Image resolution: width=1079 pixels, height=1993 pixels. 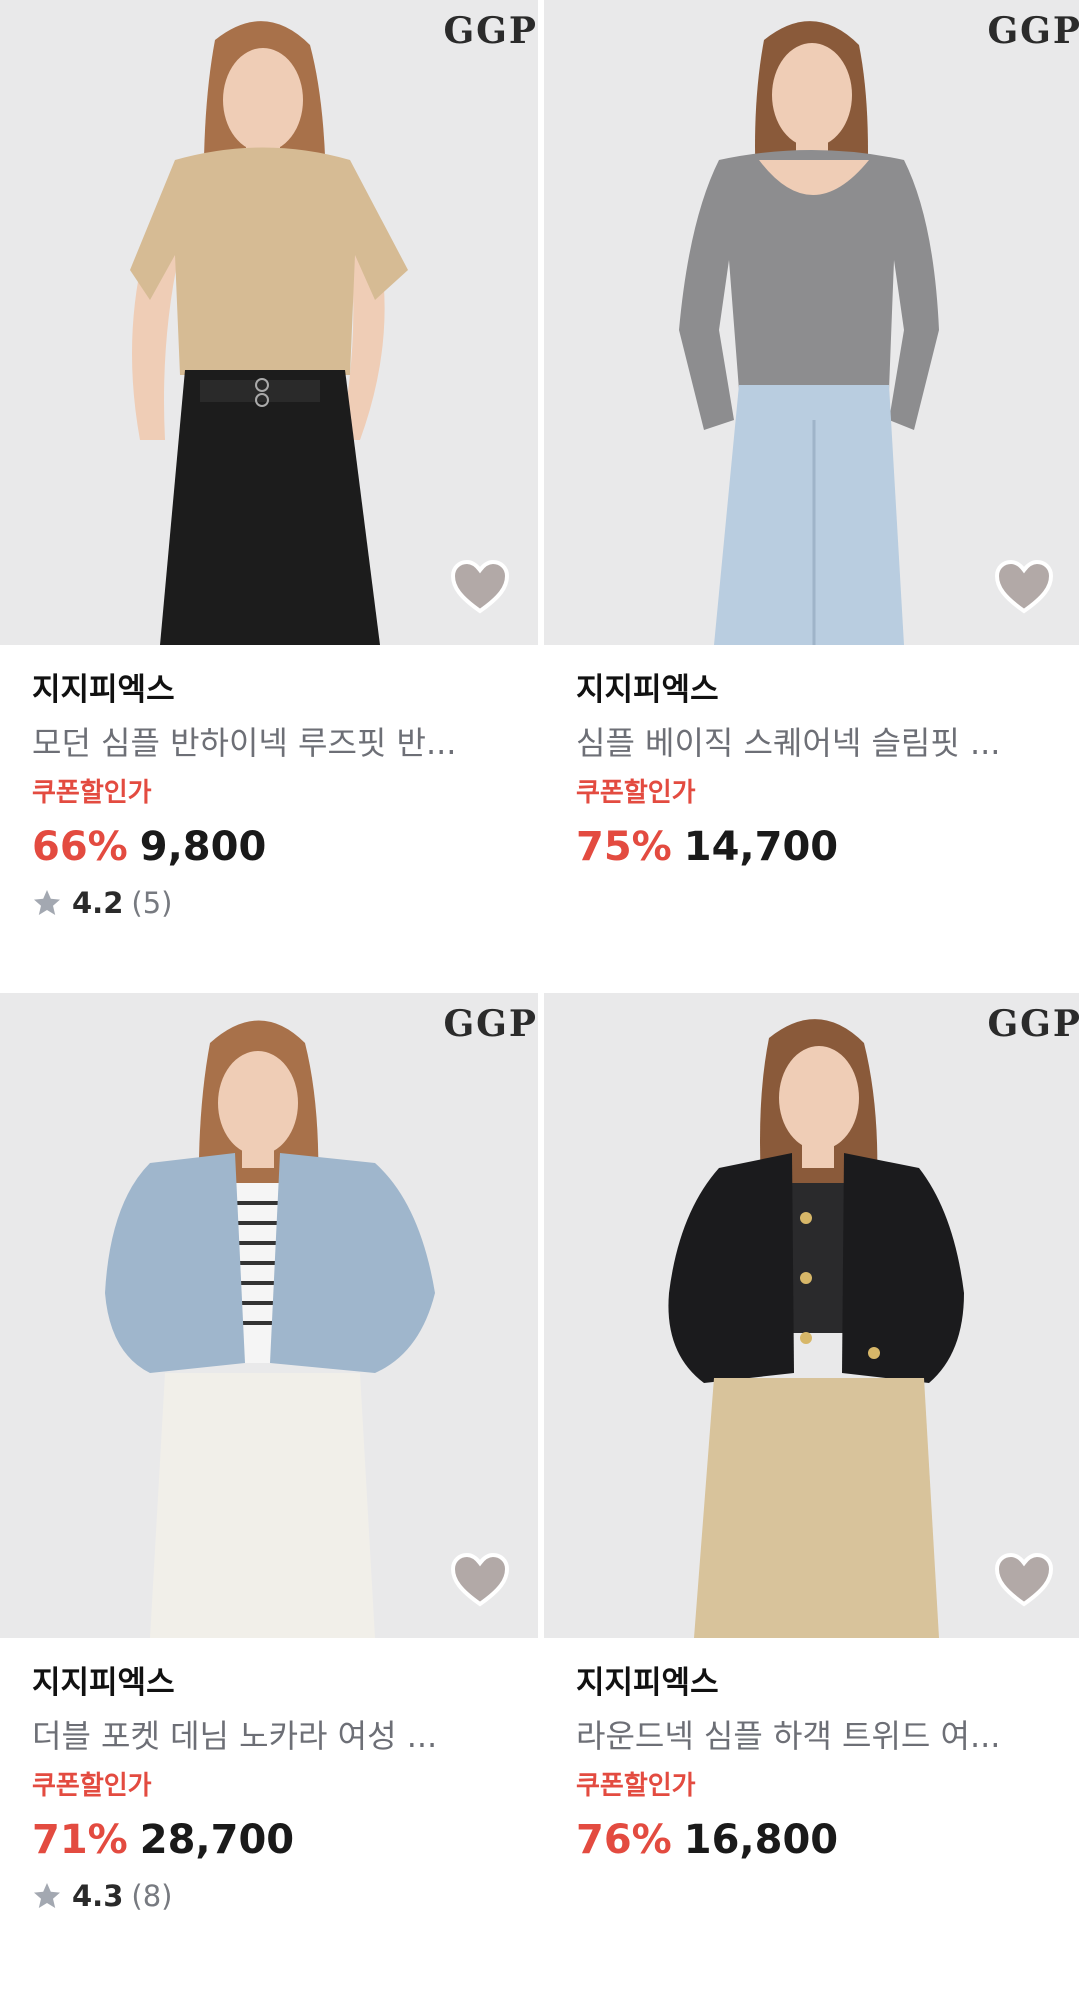 I want to click on rating-score: 4.3, so click(x=98, y=1896).